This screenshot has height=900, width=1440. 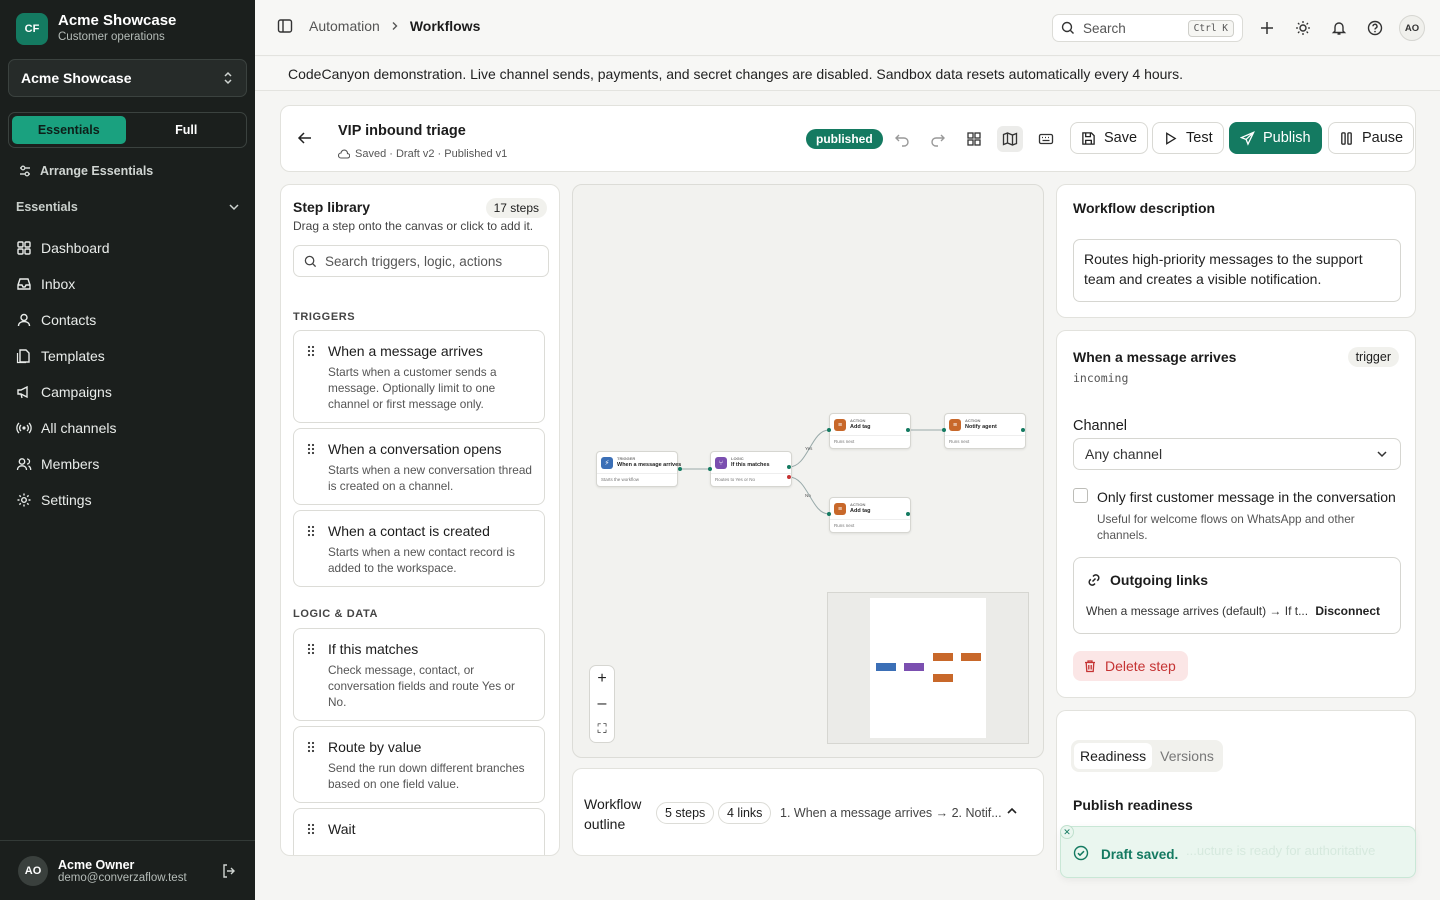 I want to click on sidebar-item-all-channels: All channels, so click(x=128, y=428).